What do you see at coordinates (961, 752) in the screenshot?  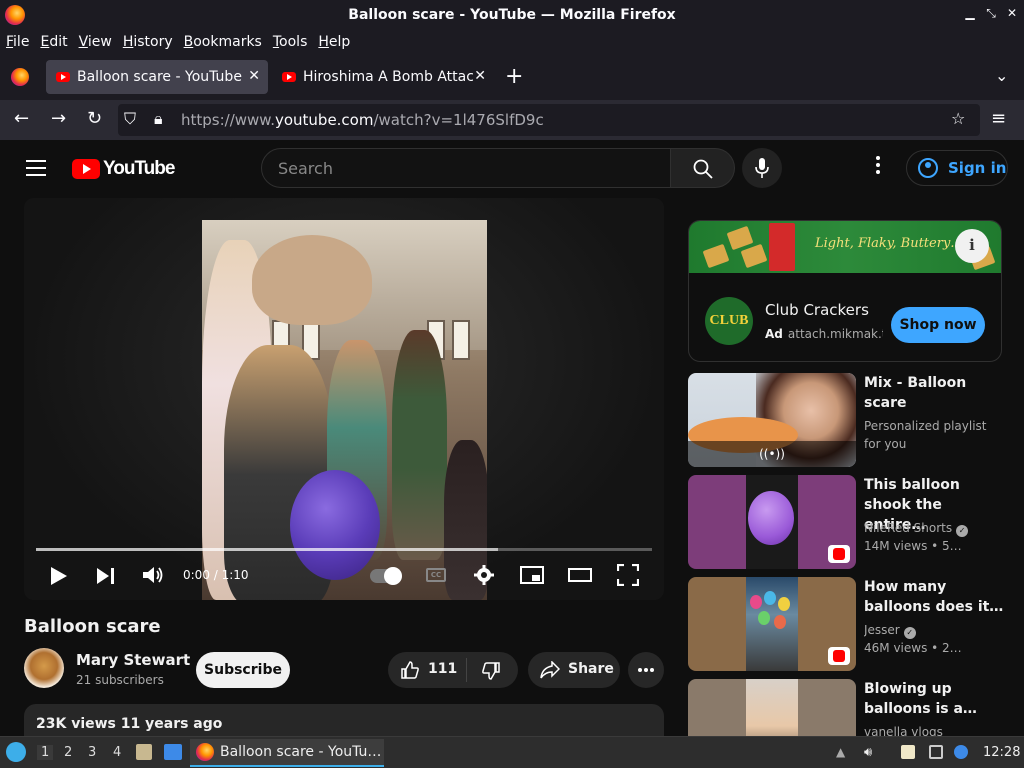 I see `notifications-icon` at bounding box center [961, 752].